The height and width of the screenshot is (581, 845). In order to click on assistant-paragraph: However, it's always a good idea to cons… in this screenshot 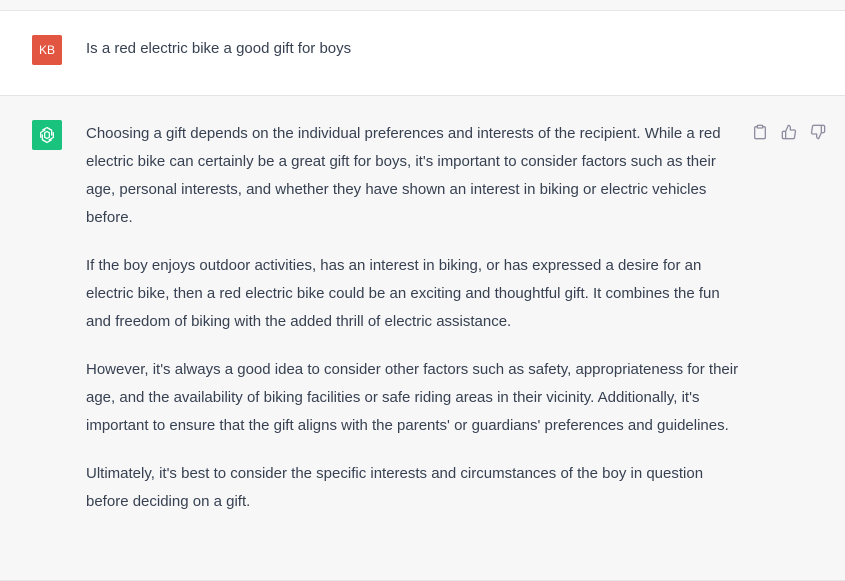, I will do `click(412, 397)`.